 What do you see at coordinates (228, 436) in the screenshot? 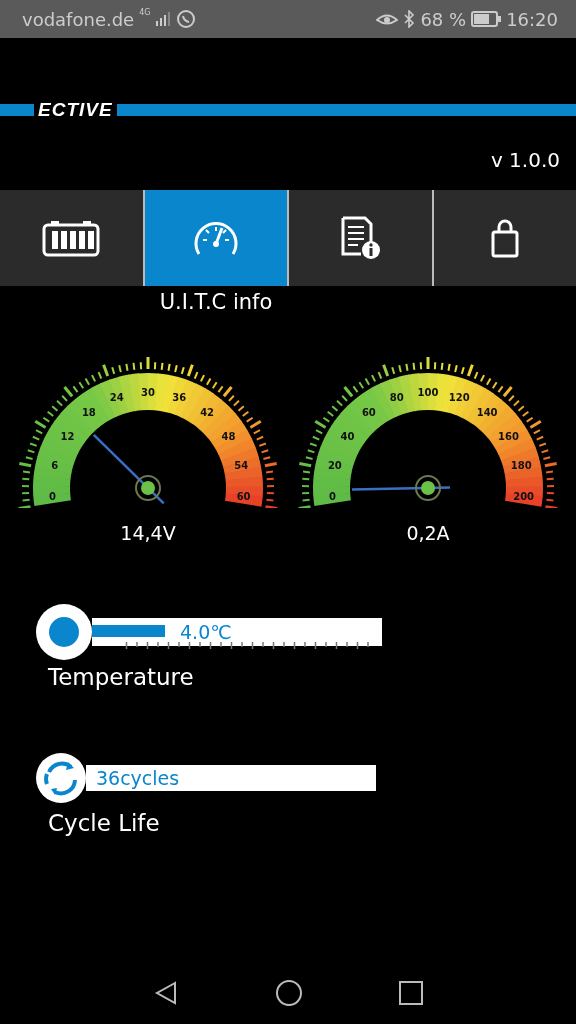
I see `gauge-scale-label: 48` at bounding box center [228, 436].